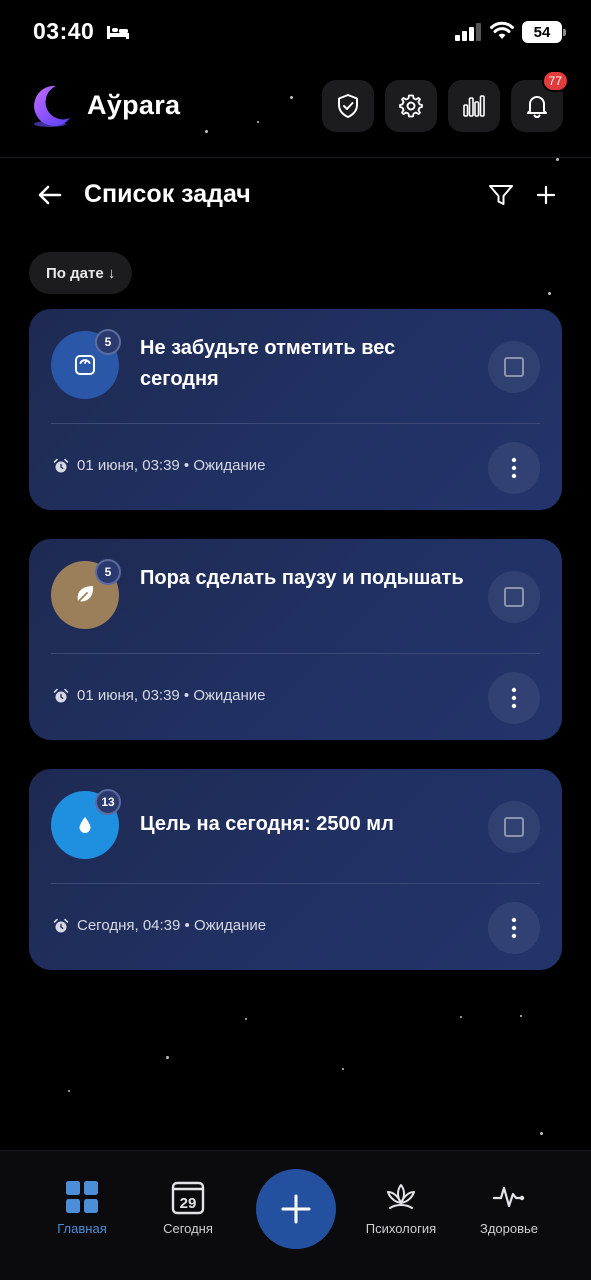  Describe the element at coordinates (52, 106) in the screenshot. I see `moon-logo-icon` at that location.